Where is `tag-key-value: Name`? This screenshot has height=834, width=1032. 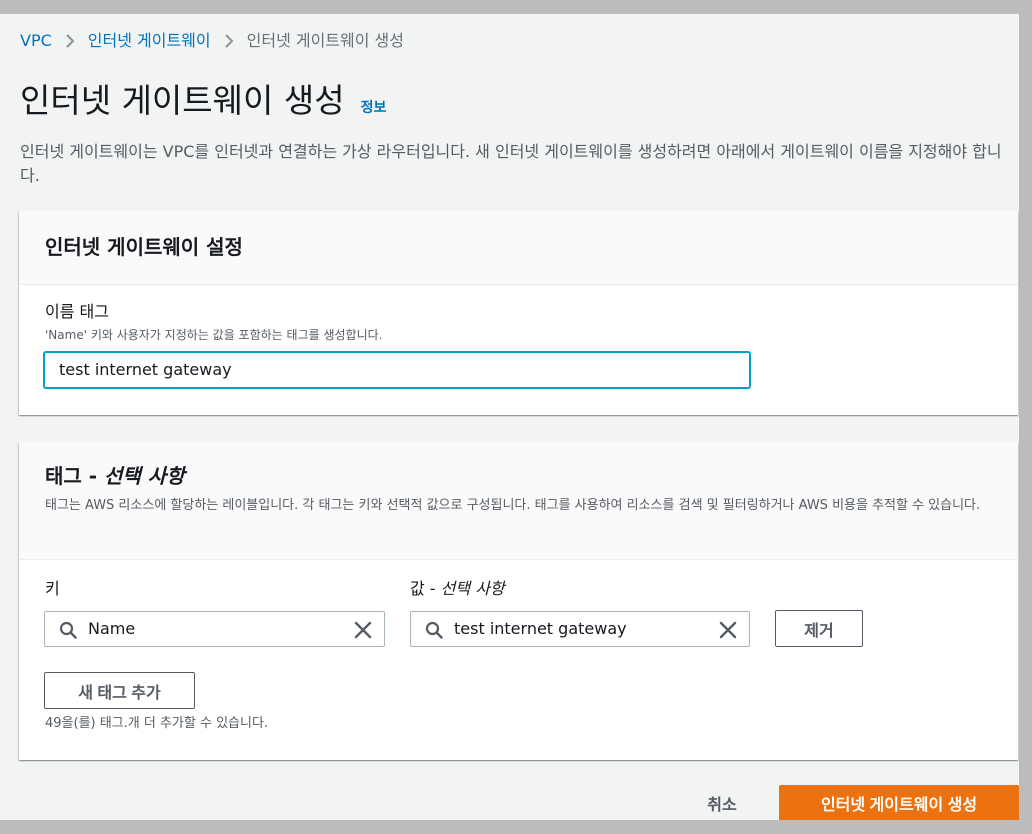
tag-key-value: Name is located at coordinates (112, 628).